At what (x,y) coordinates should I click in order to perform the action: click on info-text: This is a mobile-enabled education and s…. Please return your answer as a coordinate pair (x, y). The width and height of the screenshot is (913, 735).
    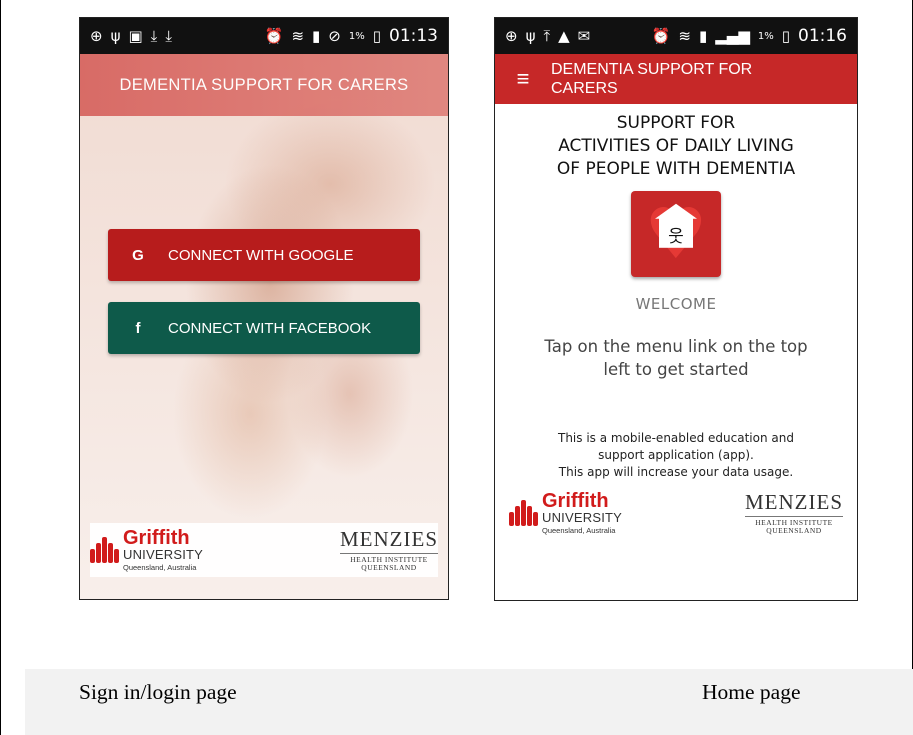
    Looking at the image, I should click on (676, 457).